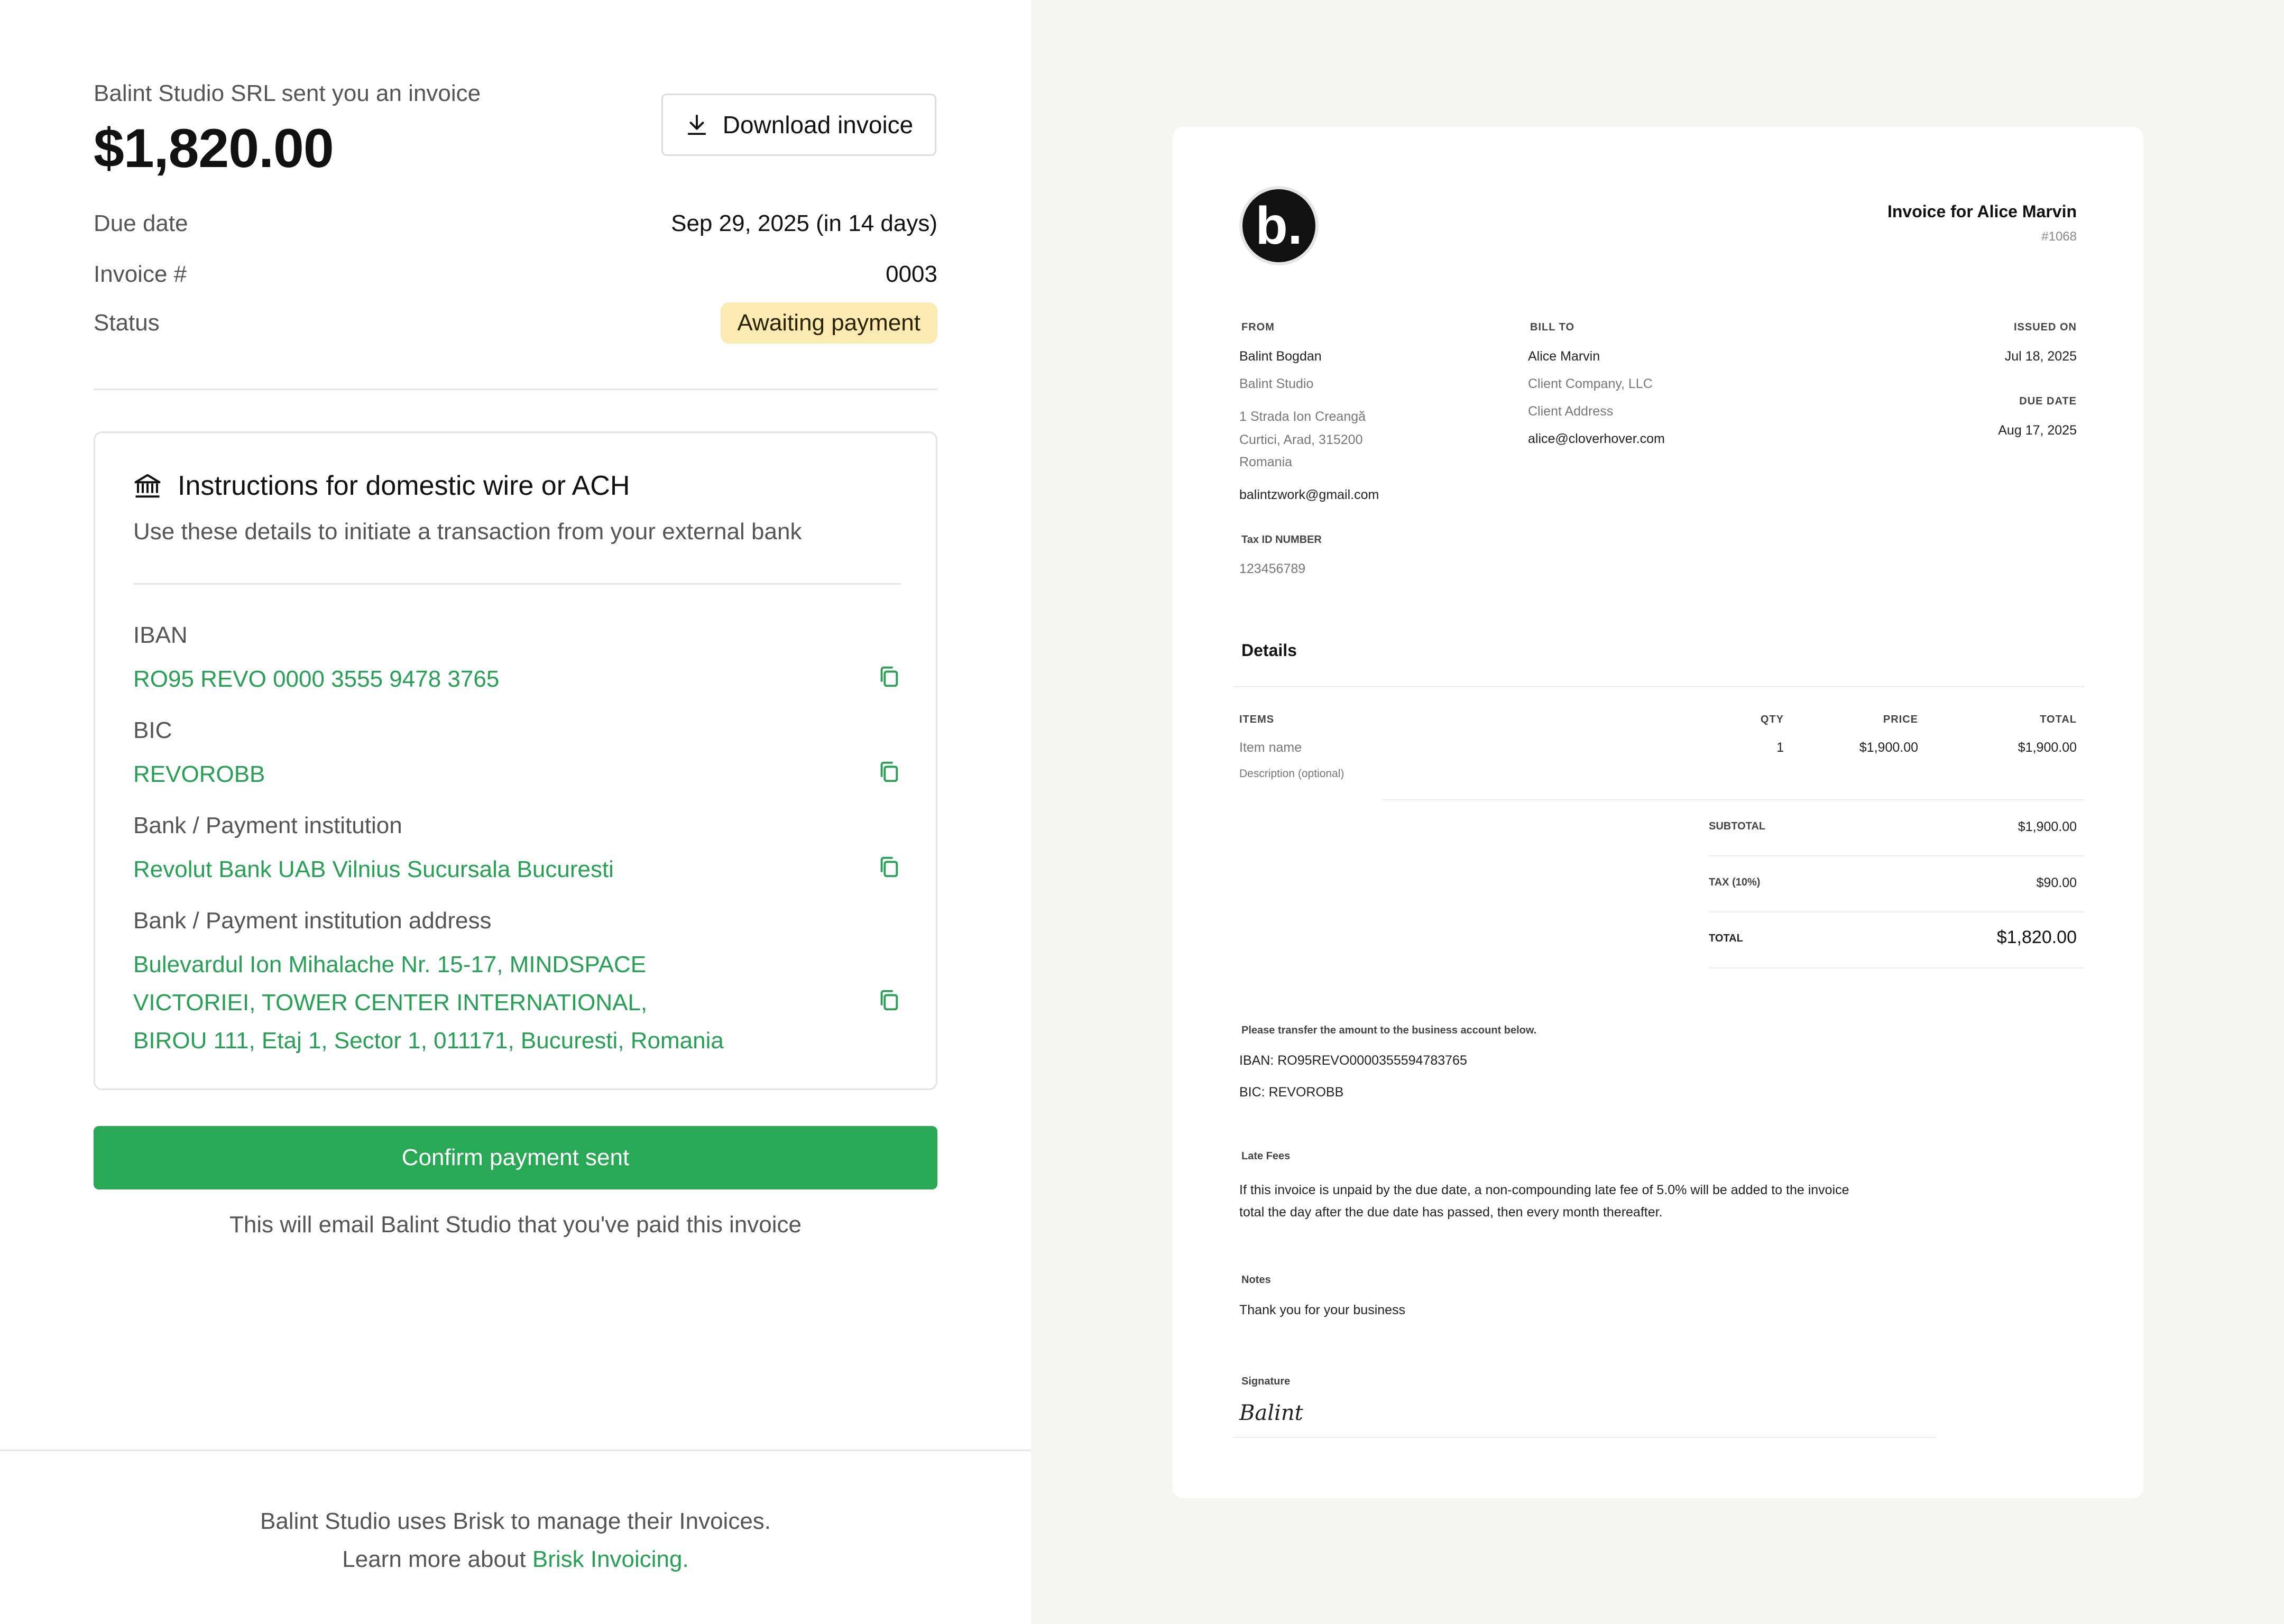 The image size is (2284, 1624). Describe the element at coordinates (199, 774) in the screenshot. I see `bic-value: REVOROBB` at that location.